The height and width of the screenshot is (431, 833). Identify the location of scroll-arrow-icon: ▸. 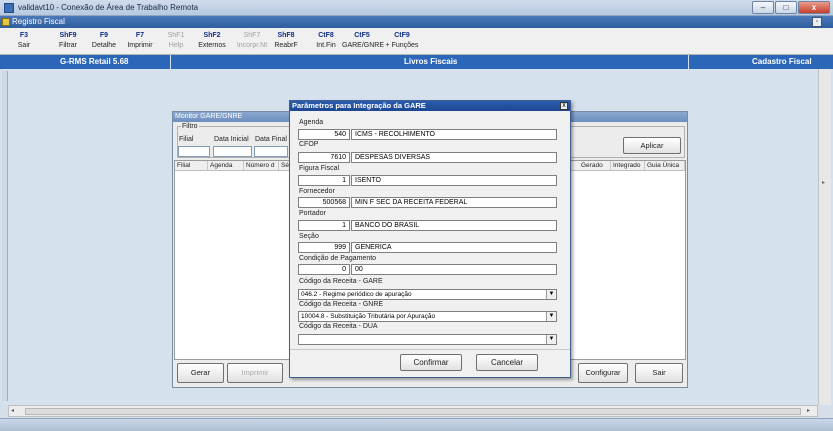
(823, 182).